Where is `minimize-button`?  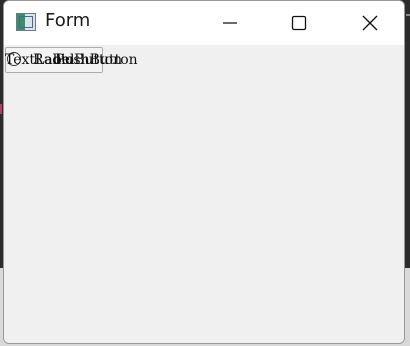 minimize-button is located at coordinates (230, 23).